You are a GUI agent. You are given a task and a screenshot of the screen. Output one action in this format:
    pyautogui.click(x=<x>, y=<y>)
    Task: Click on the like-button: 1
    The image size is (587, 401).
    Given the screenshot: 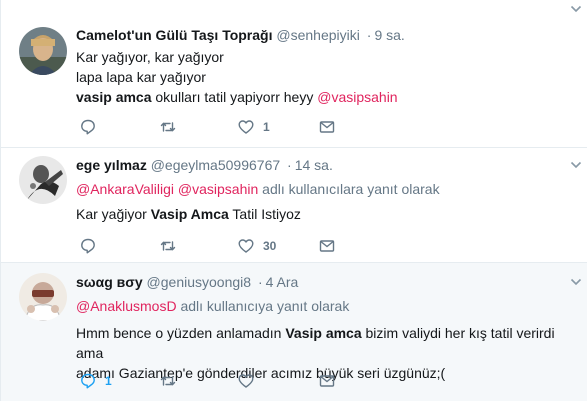 What is the action you would take?
    pyautogui.click(x=254, y=127)
    